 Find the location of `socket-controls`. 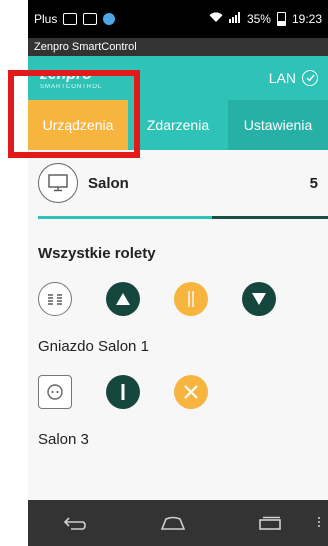

socket-controls is located at coordinates (178, 392).